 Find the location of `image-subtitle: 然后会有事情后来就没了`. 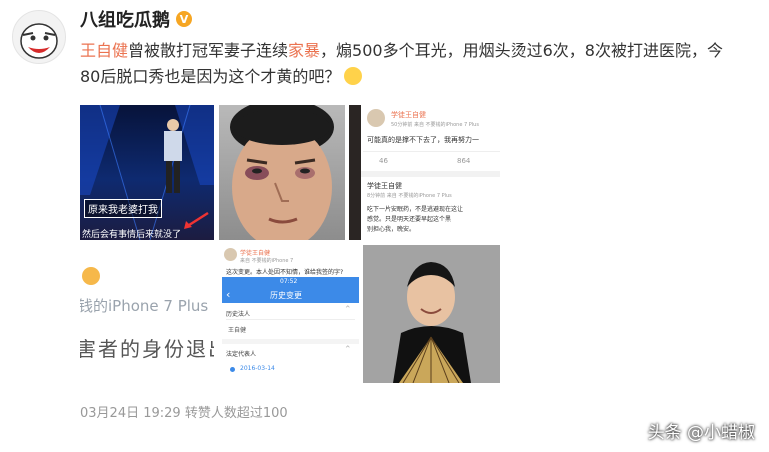

image-subtitle: 然后会有事情后来就没了 is located at coordinates (132, 235).